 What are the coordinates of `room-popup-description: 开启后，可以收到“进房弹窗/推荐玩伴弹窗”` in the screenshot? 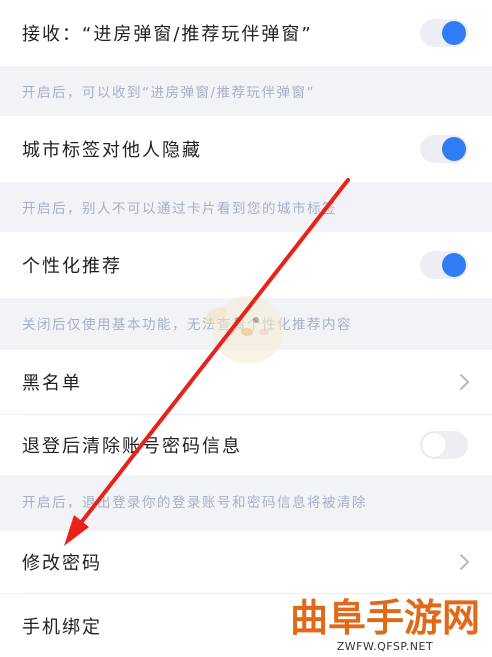 It's located at (246, 91).